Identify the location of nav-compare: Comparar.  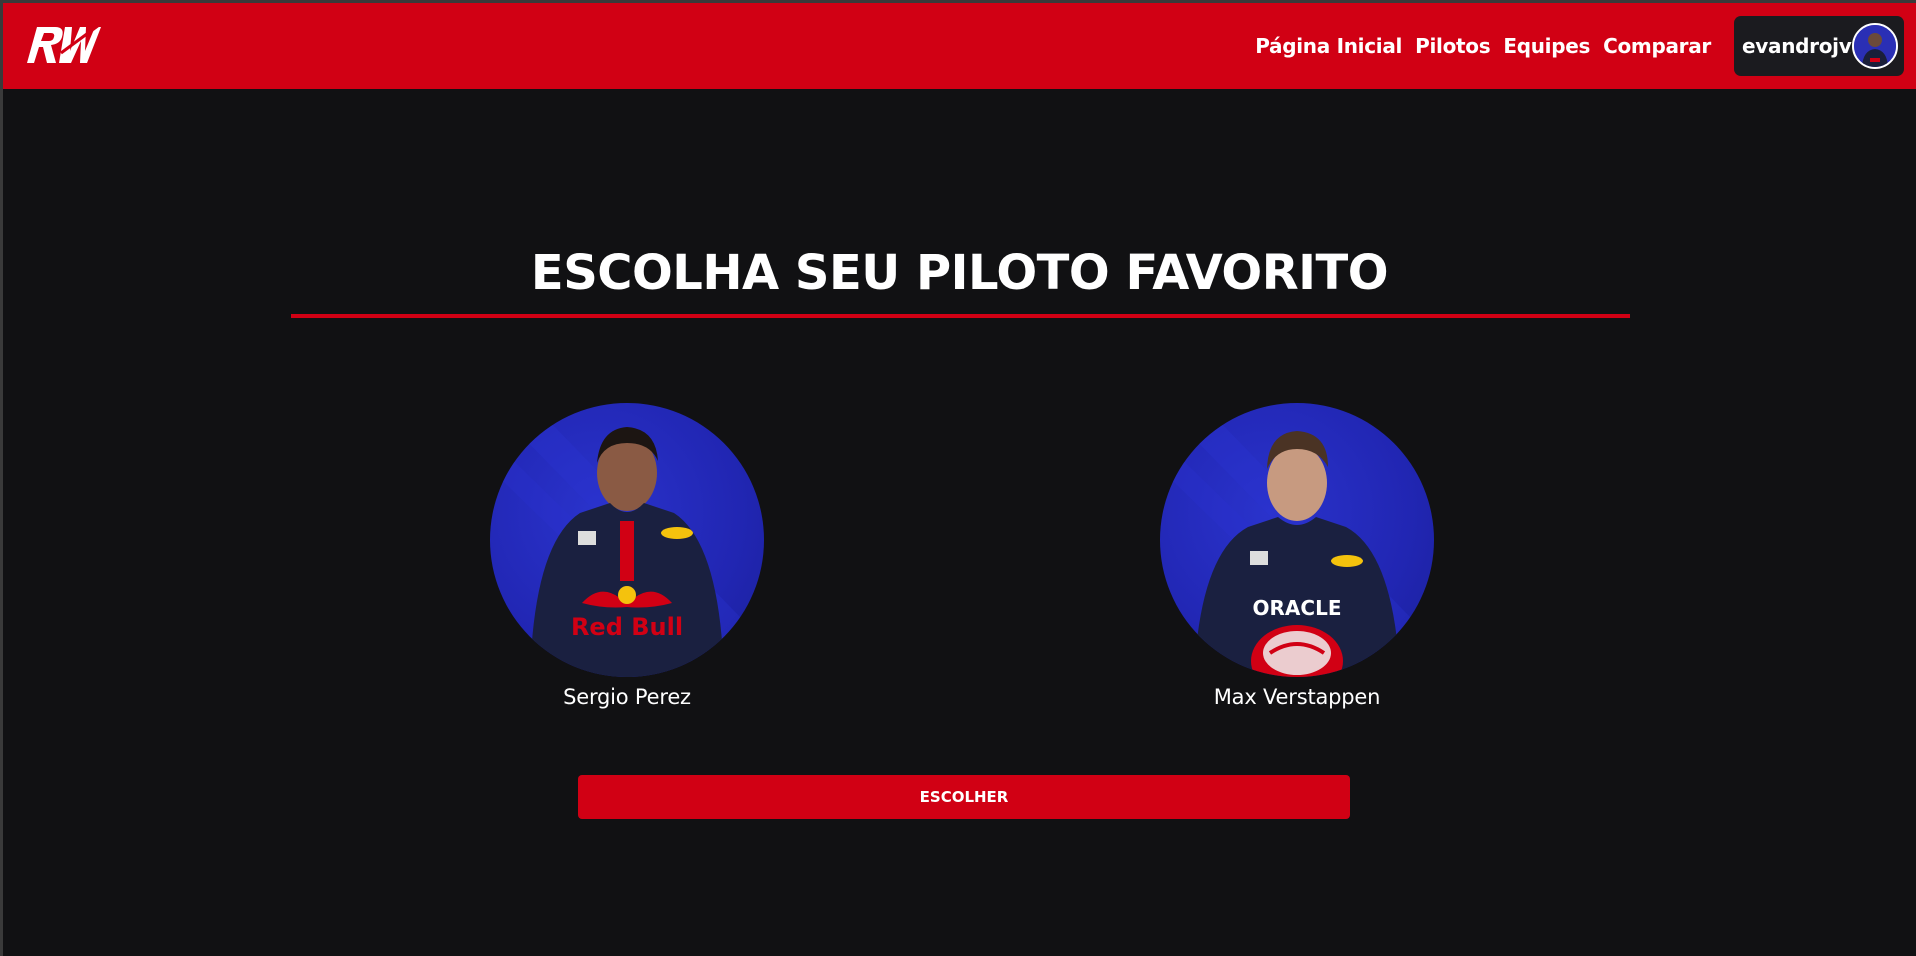
(1657, 46).